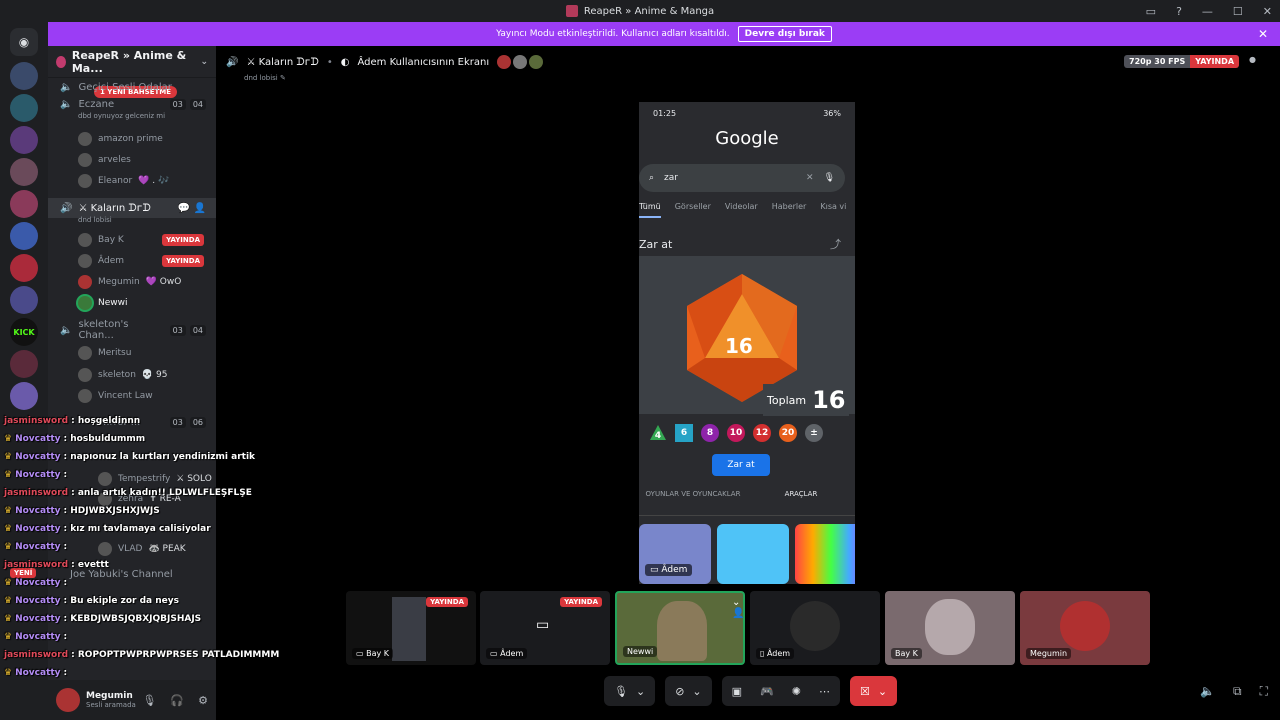 This screenshot has height=720, width=1280. Describe the element at coordinates (161, 493) in the screenshot. I see `chat-text: : anla artık kadın!! LDLWLFLEŞFLŞE` at that location.